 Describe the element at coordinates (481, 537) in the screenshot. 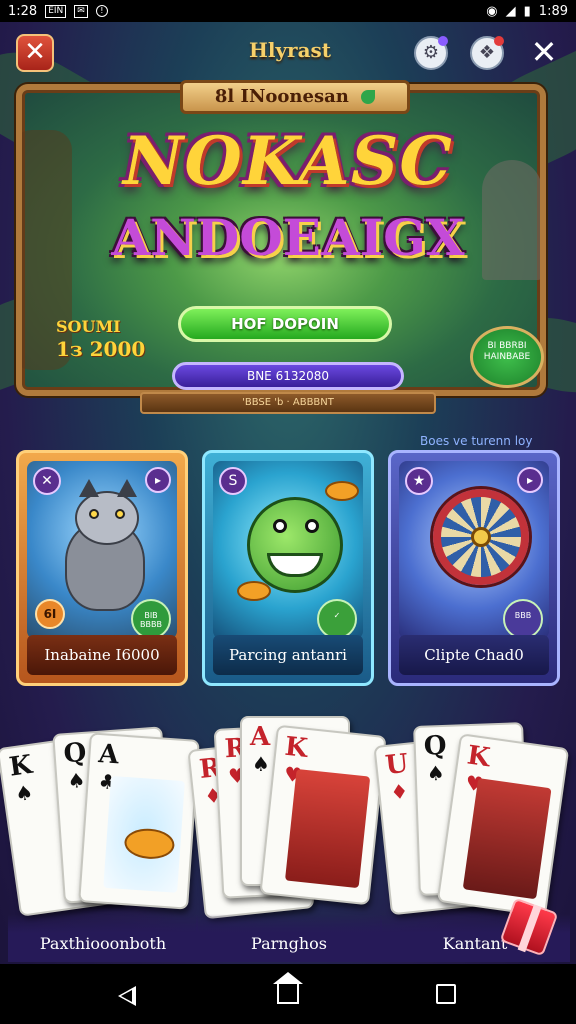

I see `wheel-hub` at that location.